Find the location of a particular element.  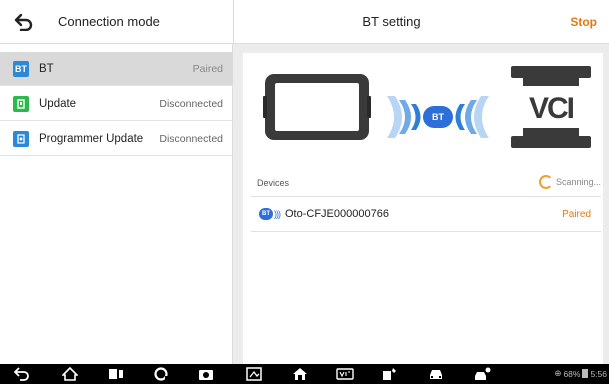

panel-title: BT setting is located at coordinates (391, 21).